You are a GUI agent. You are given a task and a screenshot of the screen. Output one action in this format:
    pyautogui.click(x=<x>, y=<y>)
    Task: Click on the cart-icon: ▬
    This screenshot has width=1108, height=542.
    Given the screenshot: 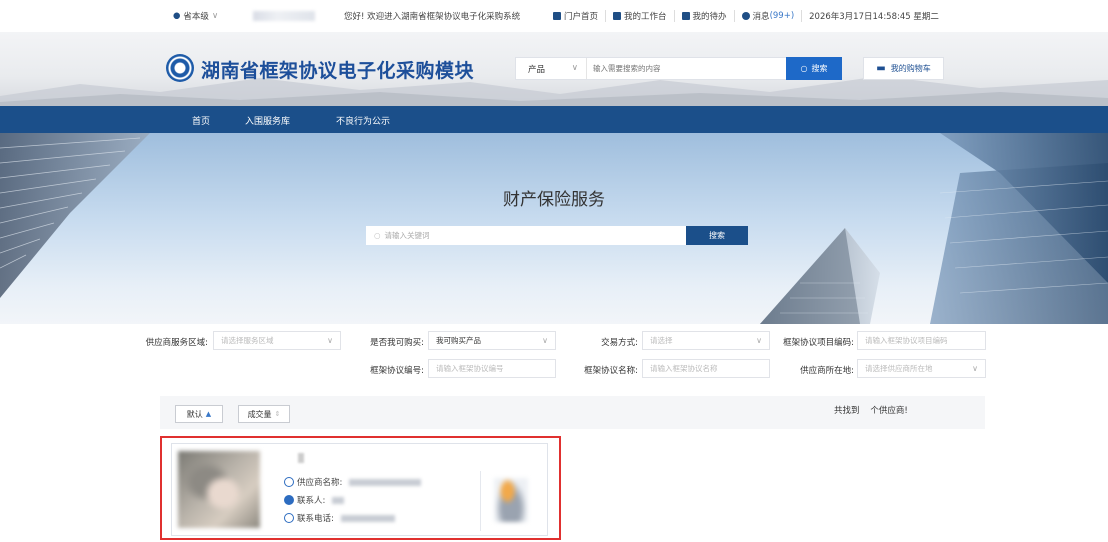 What is the action you would take?
    pyautogui.click(x=881, y=68)
    